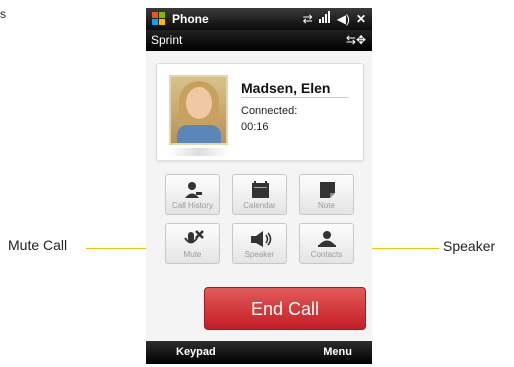  What do you see at coordinates (199, 152) in the screenshot?
I see `avatar-shadow` at bounding box center [199, 152].